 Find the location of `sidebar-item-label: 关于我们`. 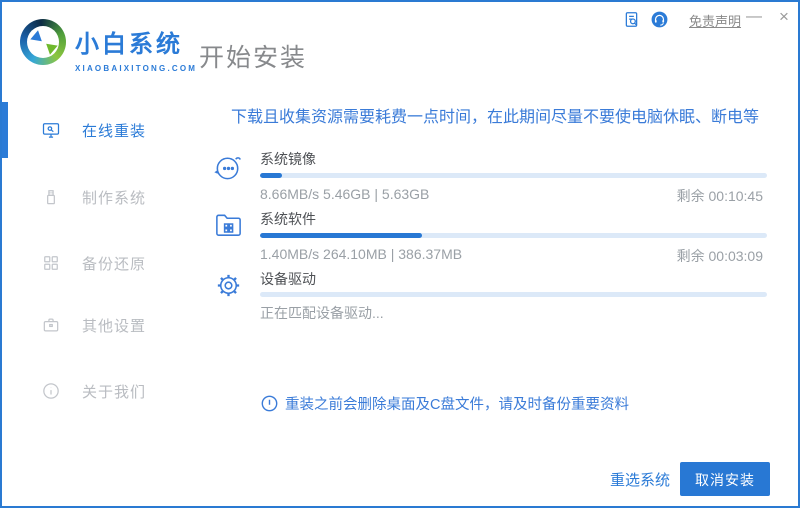

sidebar-item-label: 关于我们 is located at coordinates (114, 392).